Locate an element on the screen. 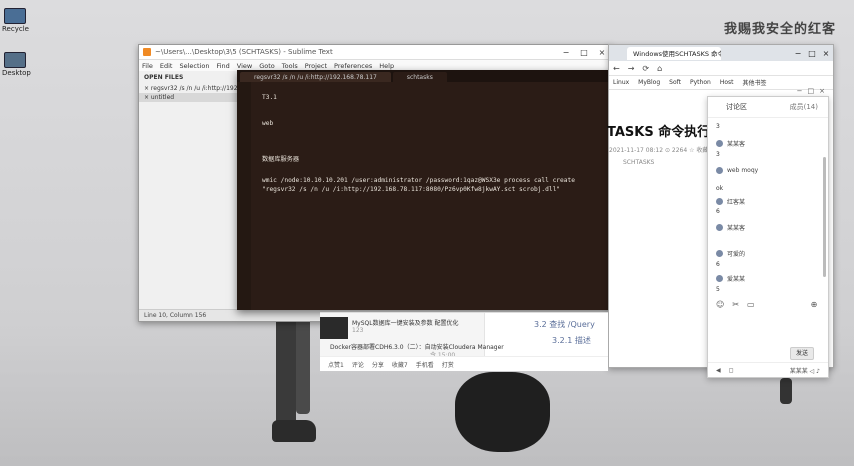 The height and width of the screenshot is (466, 854). screen-icon: ◻ is located at coordinates (731, 370).